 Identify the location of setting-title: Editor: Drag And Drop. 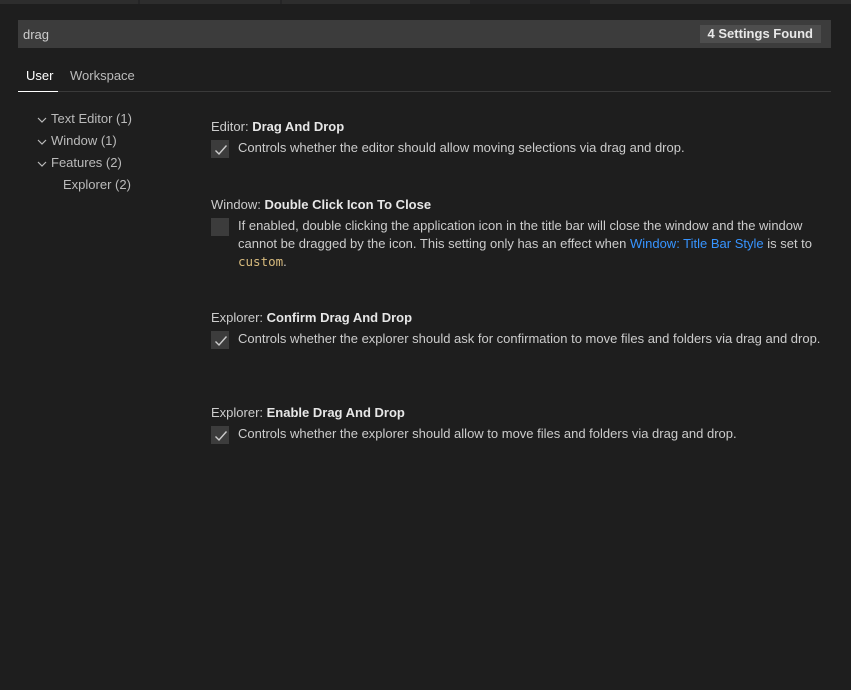
(518, 127).